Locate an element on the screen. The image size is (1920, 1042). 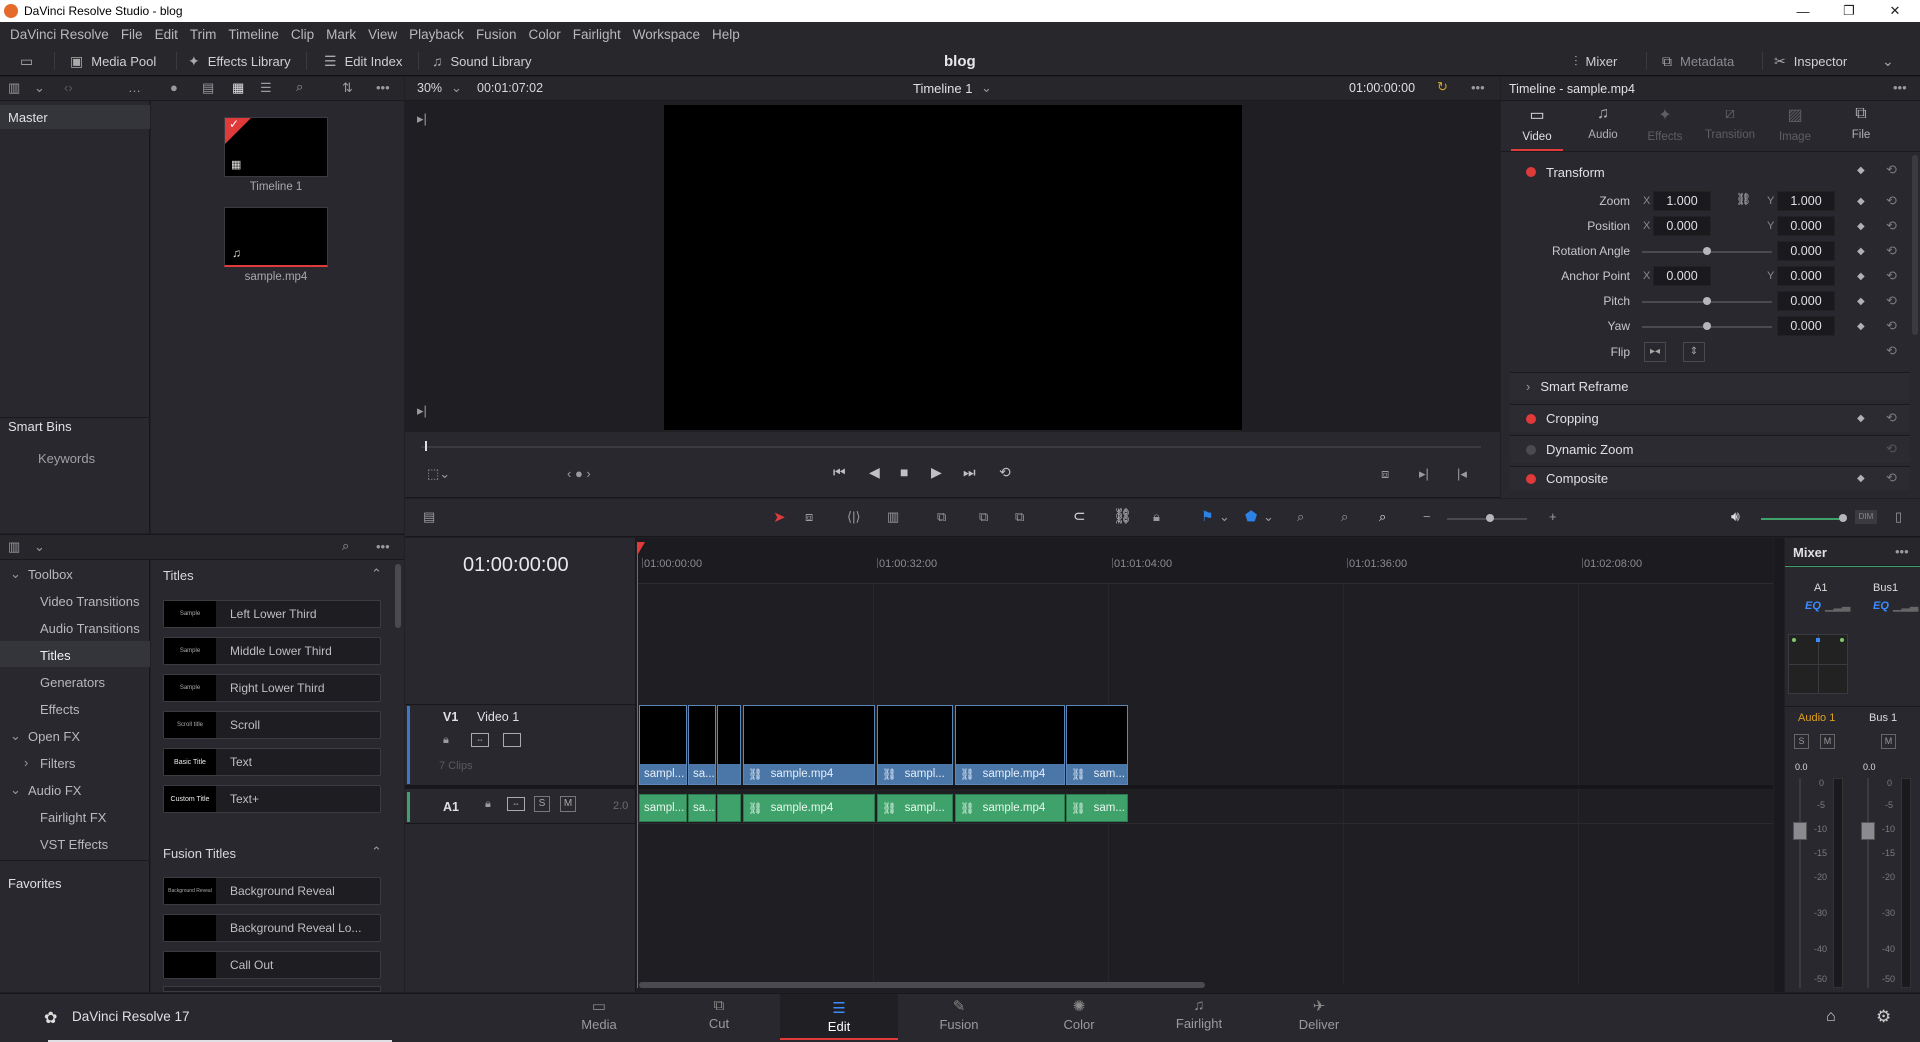
menu-file: File is located at coordinates (132, 34).